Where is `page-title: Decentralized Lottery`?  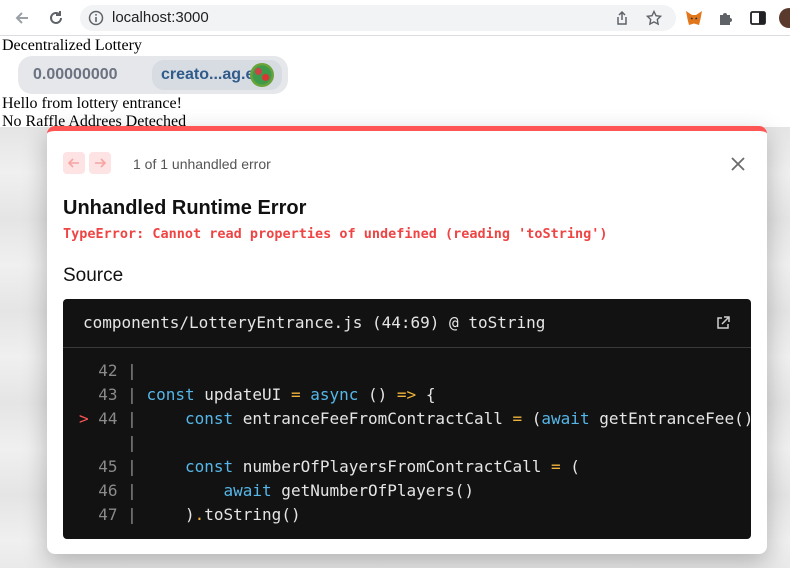 page-title: Decentralized Lottery is located at coordinates (72, 45).